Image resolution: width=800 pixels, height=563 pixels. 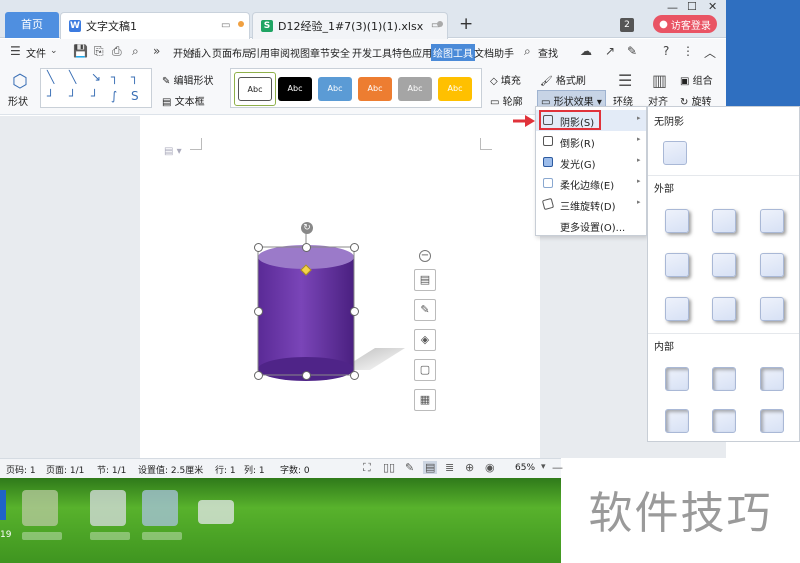 I want to click on tab-home: 首页, so click(x=32, y=25).